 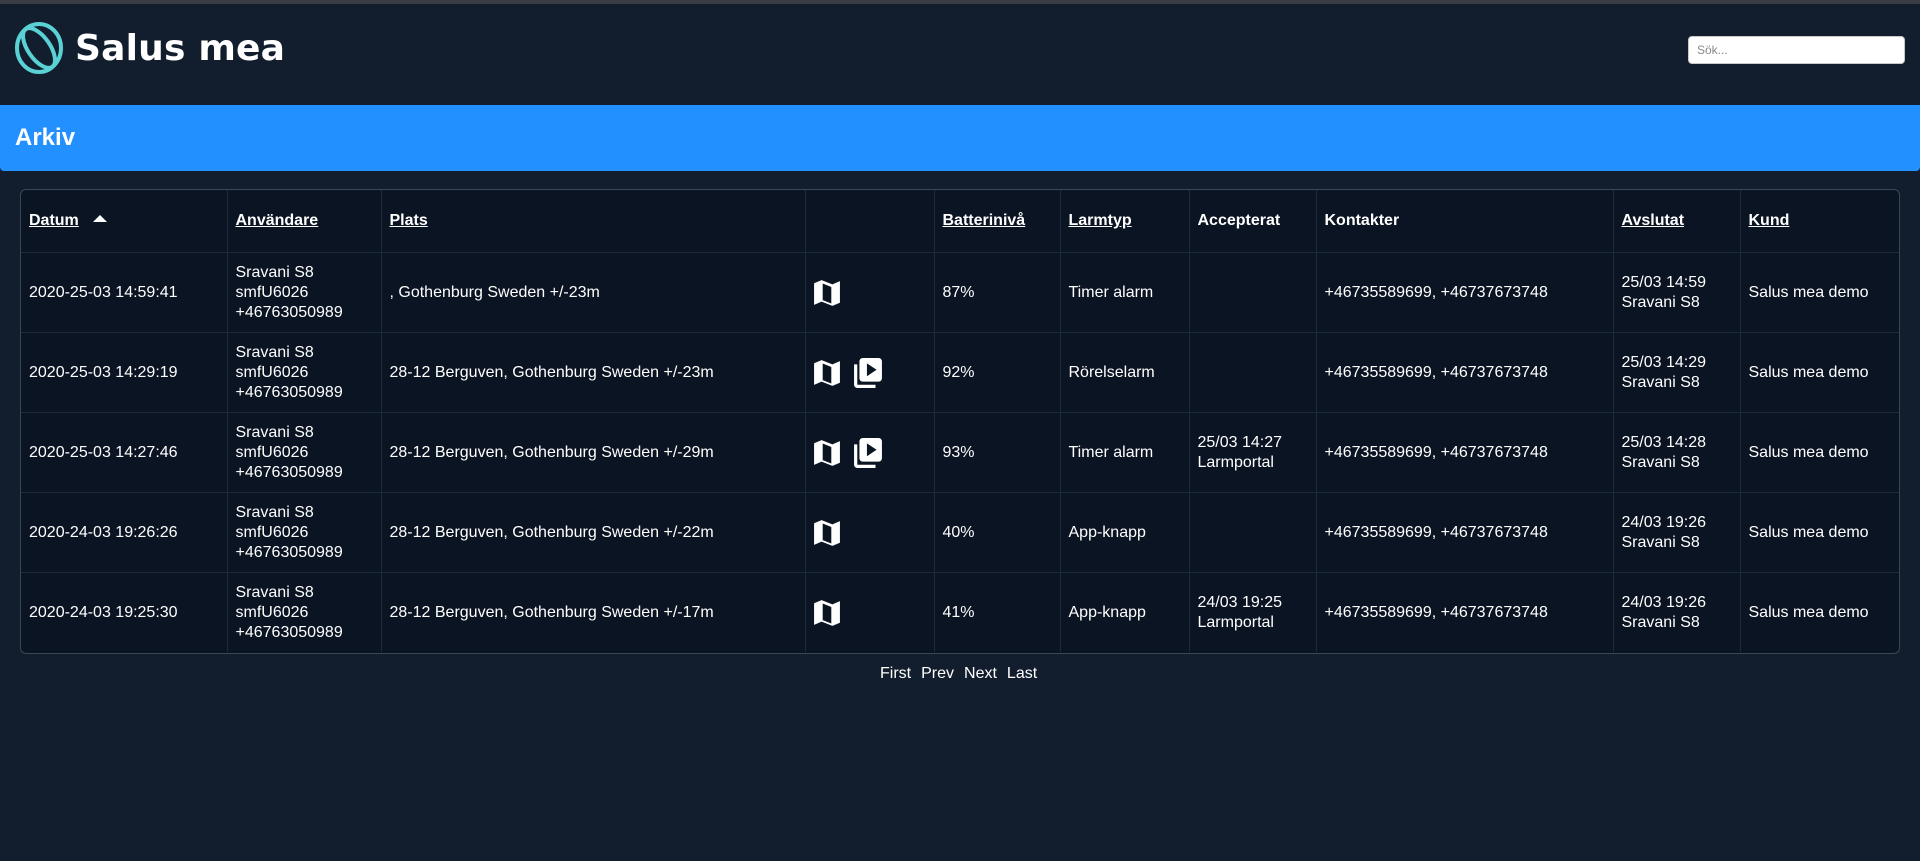 What do you see at coordinates (870, 221) in the screenshot?
I see `column-header-actions` at bounding box center [870, 221].